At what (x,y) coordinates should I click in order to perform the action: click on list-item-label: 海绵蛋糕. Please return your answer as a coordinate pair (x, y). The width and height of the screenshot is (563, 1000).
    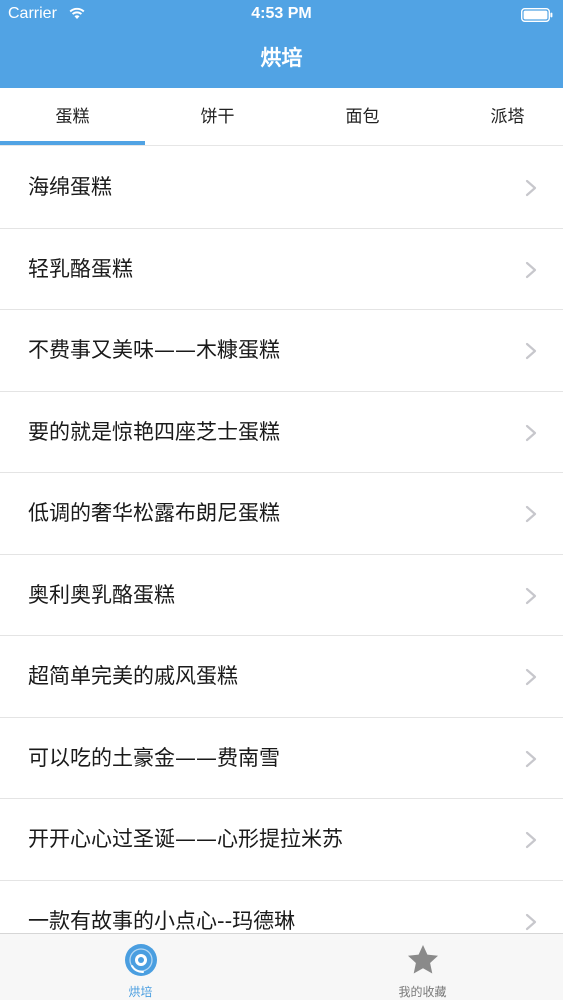
    Looking at the image, I should click on (70, 187).